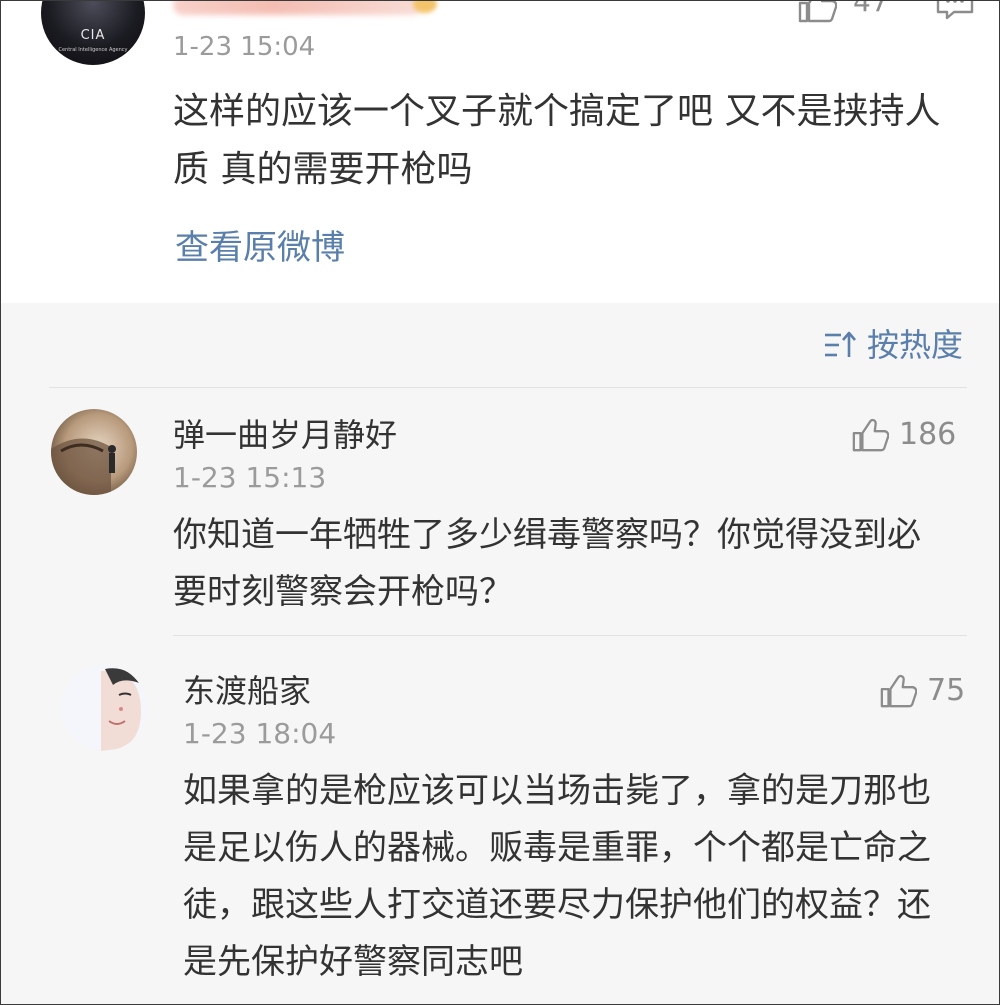  I want to click on sort-by-hot-button: 按热度, so click(893, 345).